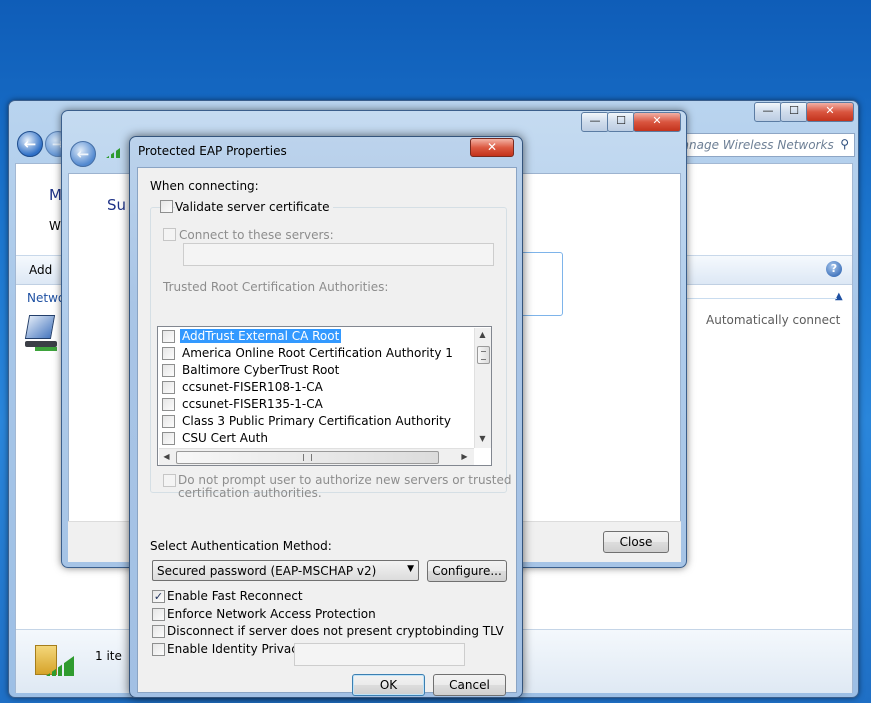 The height and width of the screenshot is (703, 871). Describe the element at coordinates (379, 654) in the screenshot. I see `identity-privacy-input` at that location.